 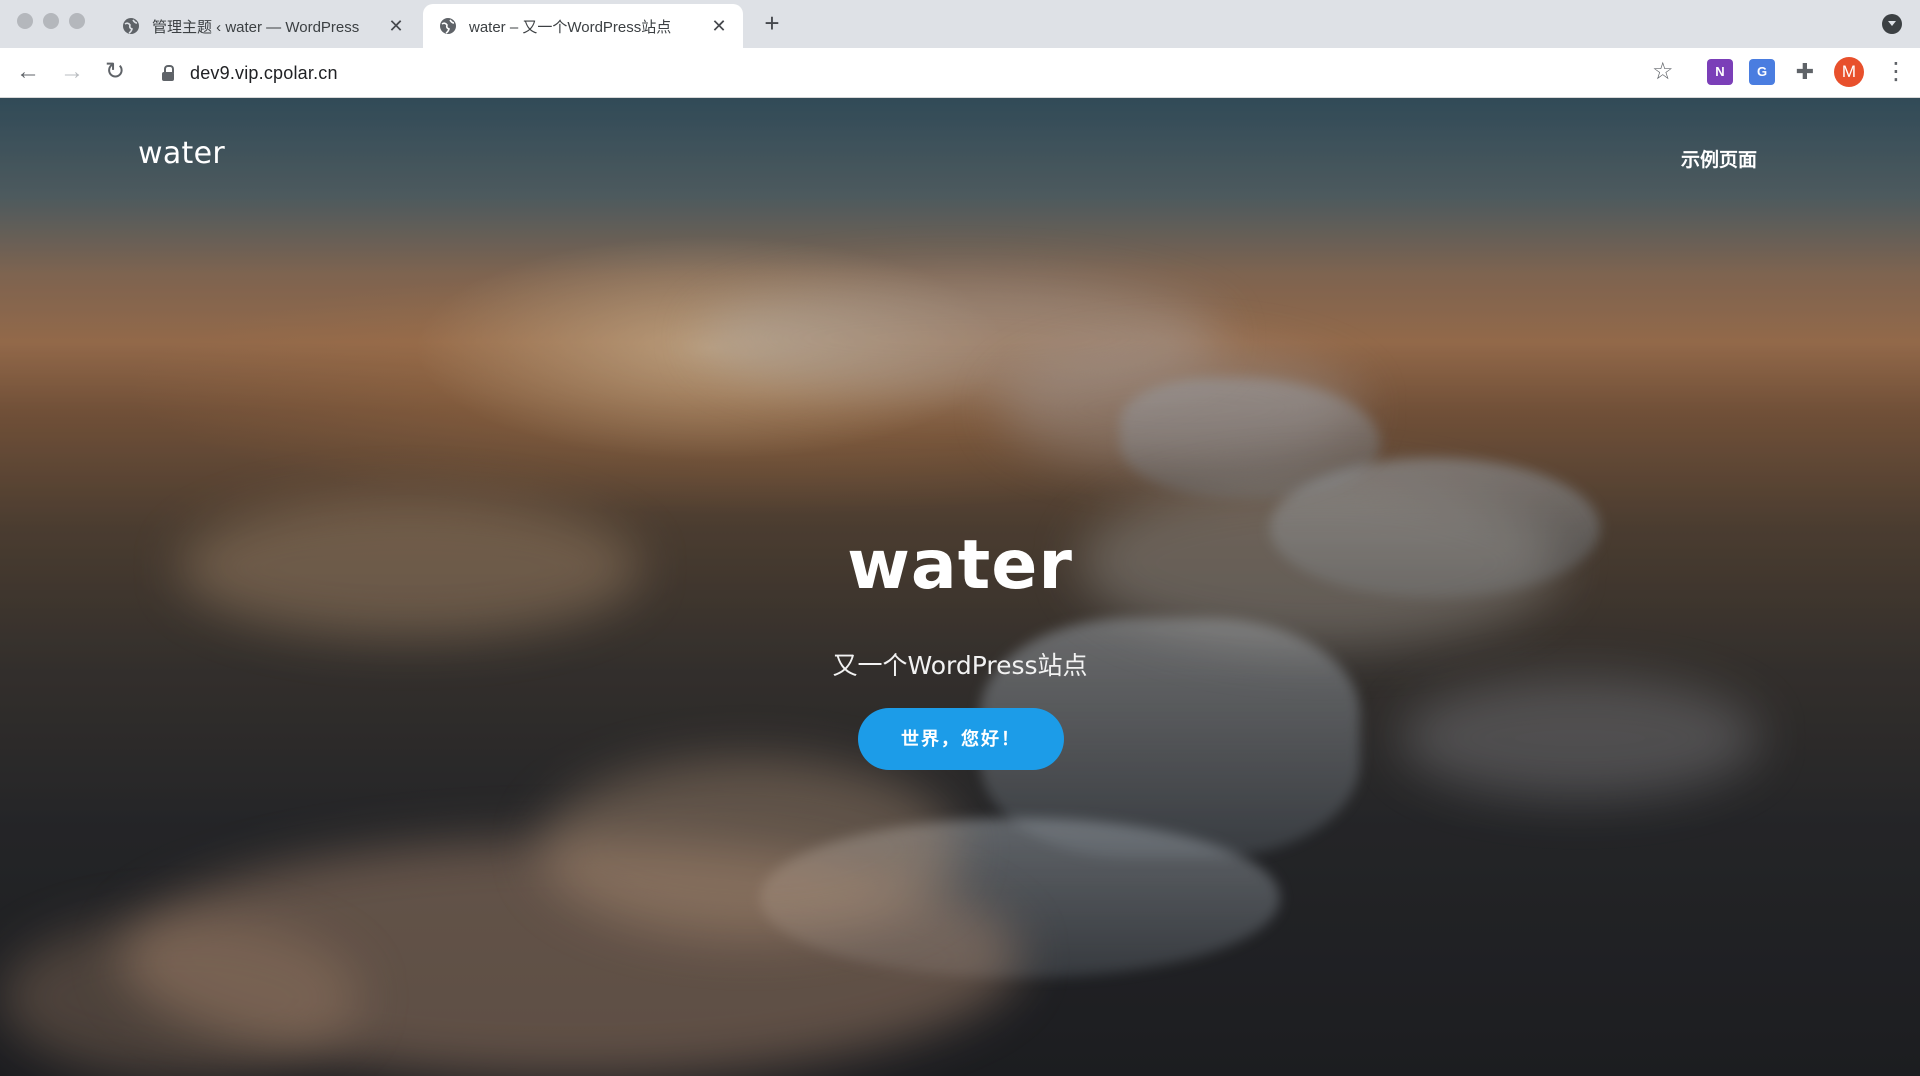 What do you see at coordinates (1805, 72) in the screenshot?
I see `extensions-puzzle-icon: ✚` at bounding box center [1805, 72].